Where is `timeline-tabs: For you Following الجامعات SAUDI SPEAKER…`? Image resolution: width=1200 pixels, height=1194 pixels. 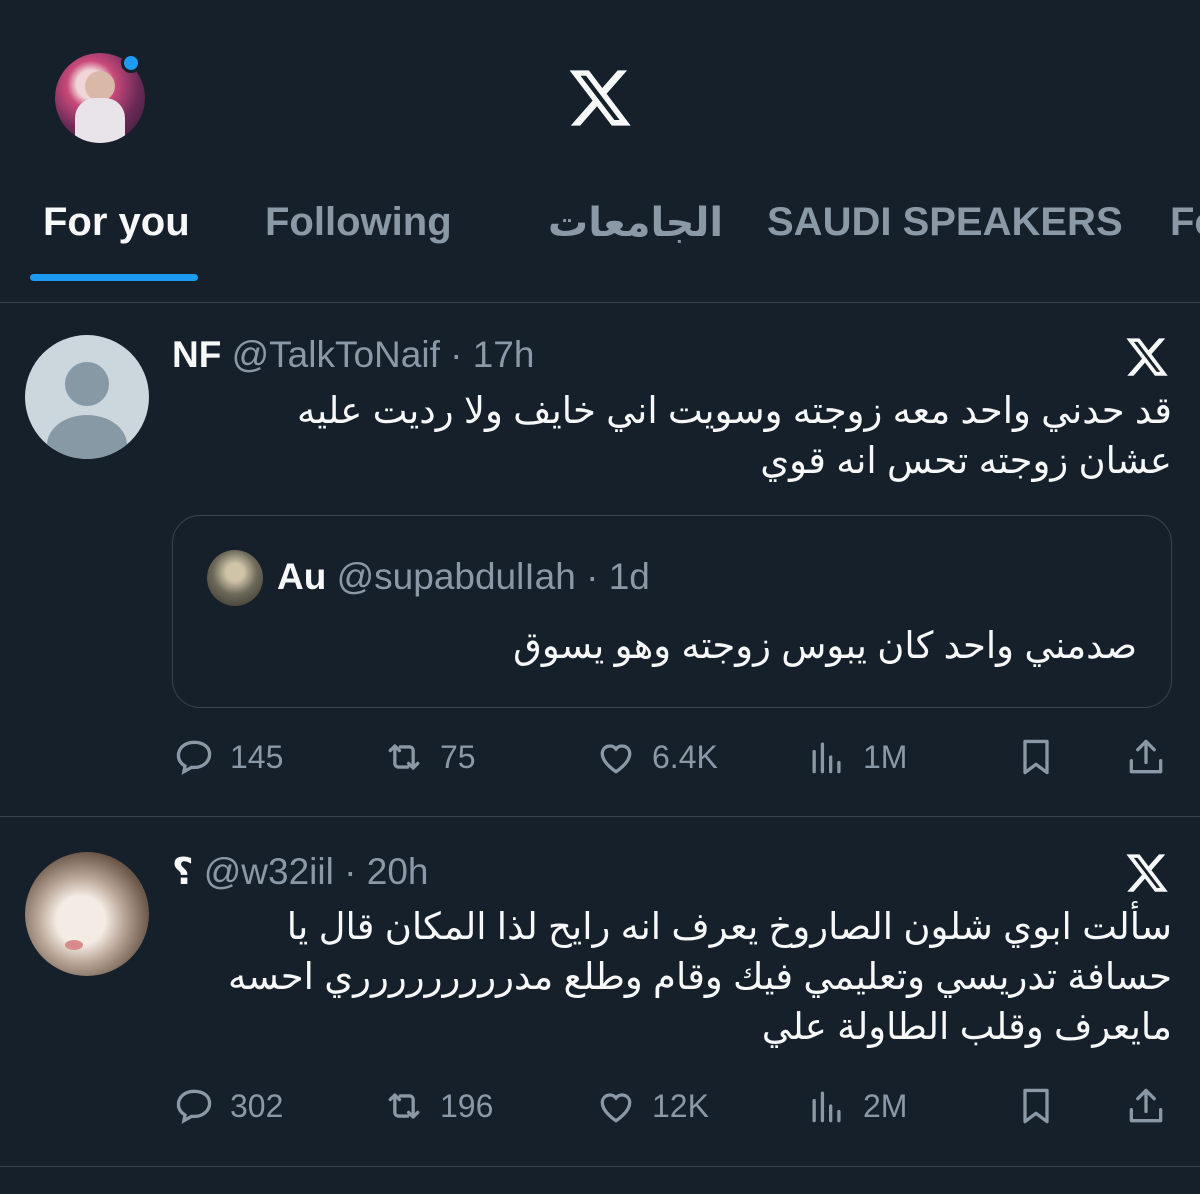
timeline-tabs: For you Following الجامعات SAUDI SPEAKER… is located at coordinates (600, 246).